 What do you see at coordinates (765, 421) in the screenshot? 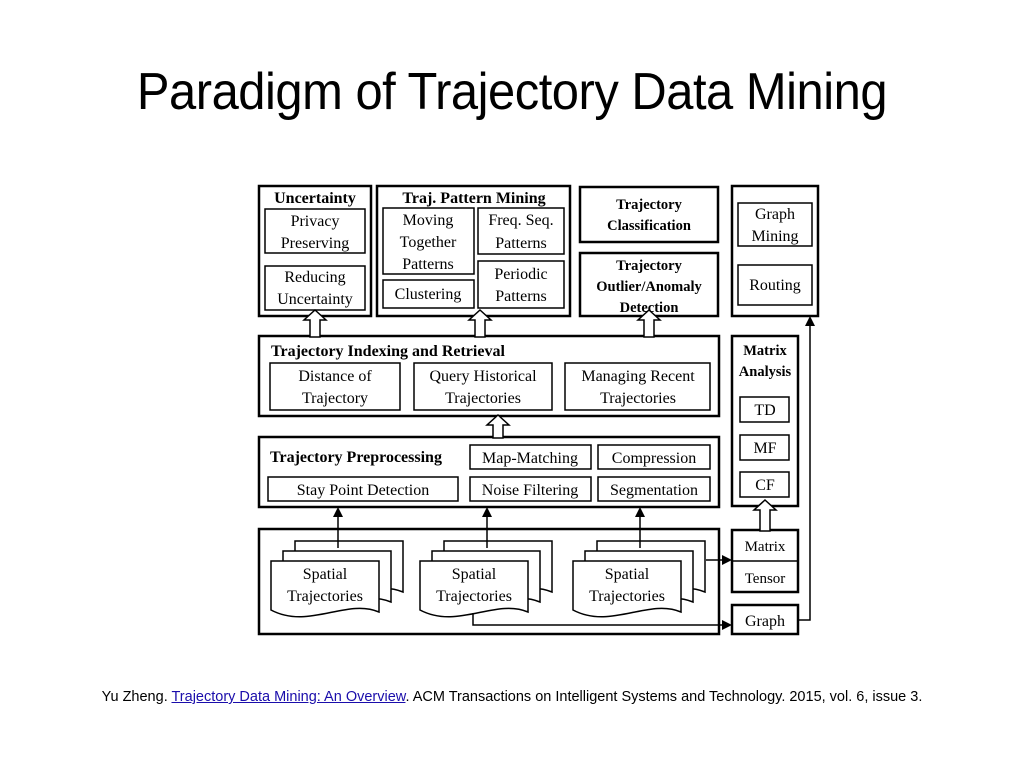
I see `matrix-analysis-group: Matrix Analysis TD MF CF` at bounding box center [765, 421].